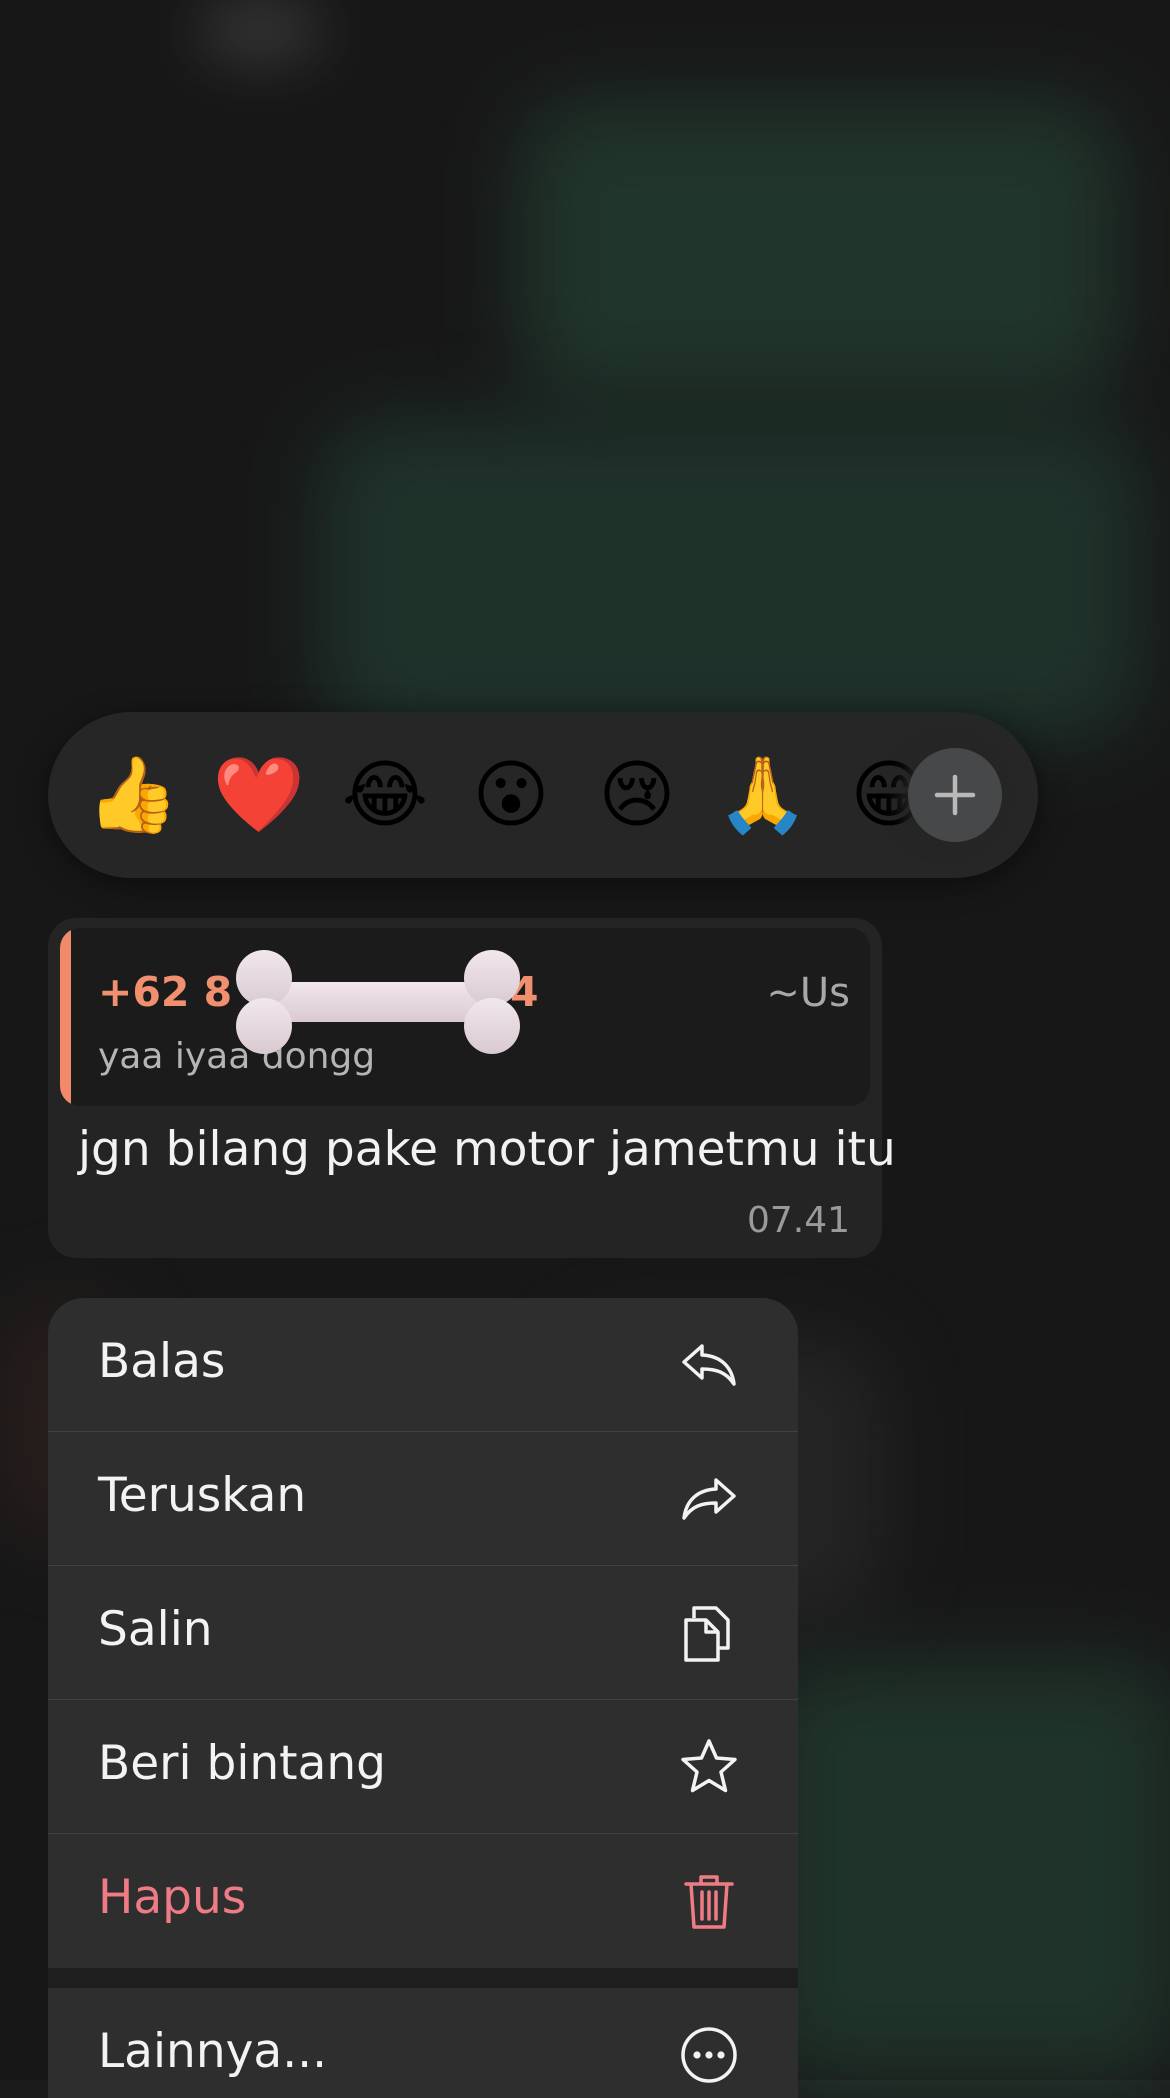 Image resolution: width=1170 pixels, height=2098 pixels. Describe the element at coordinates (162, 1361) in the screenshot. I see `menu-item-label: Balas` at that location.